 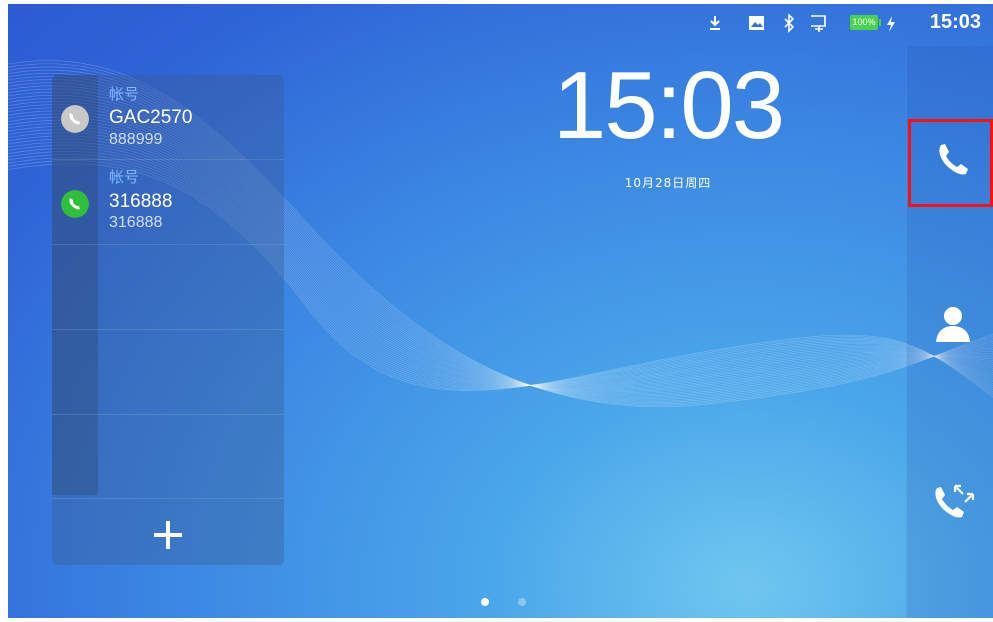 I want to click on add-account-button, so click(x=168, y=532).